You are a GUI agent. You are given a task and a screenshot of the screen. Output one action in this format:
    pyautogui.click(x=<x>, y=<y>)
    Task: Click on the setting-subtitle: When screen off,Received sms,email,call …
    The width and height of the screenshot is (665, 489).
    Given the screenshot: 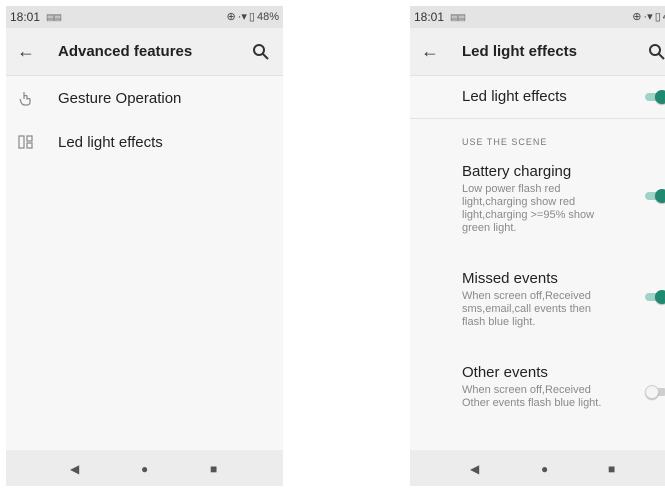 What is the action you would take?
    pyautogui.click(x=526, y=309)
    